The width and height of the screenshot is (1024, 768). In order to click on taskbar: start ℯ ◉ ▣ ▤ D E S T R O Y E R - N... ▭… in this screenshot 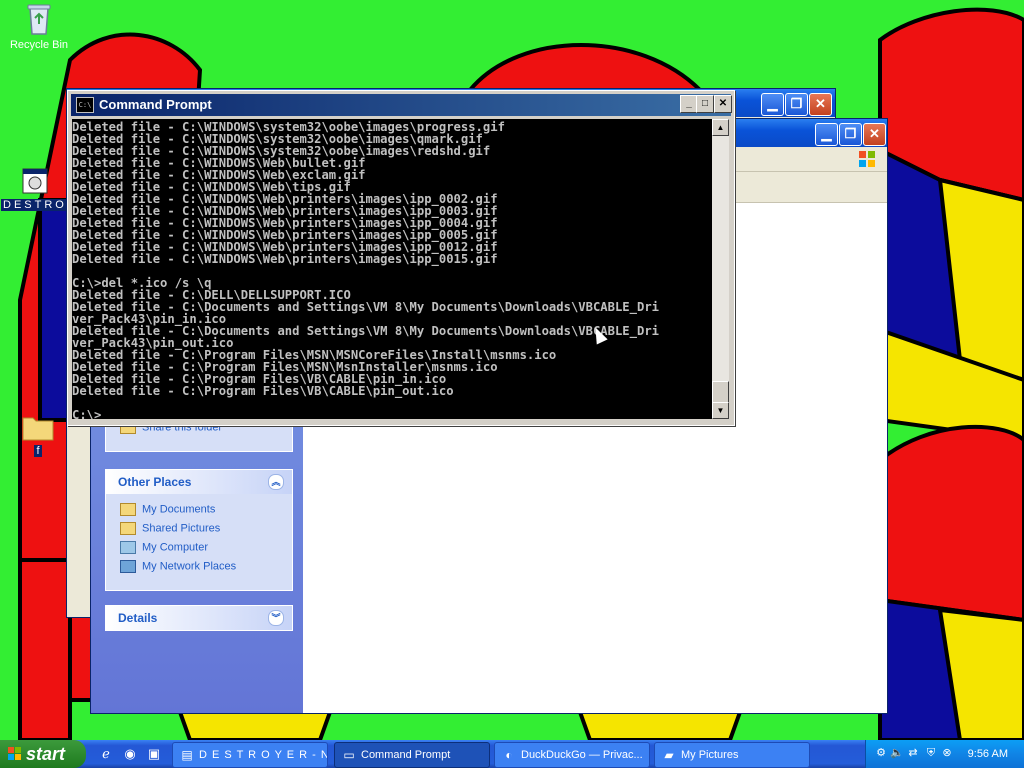, I will do `click(512, 754)`.